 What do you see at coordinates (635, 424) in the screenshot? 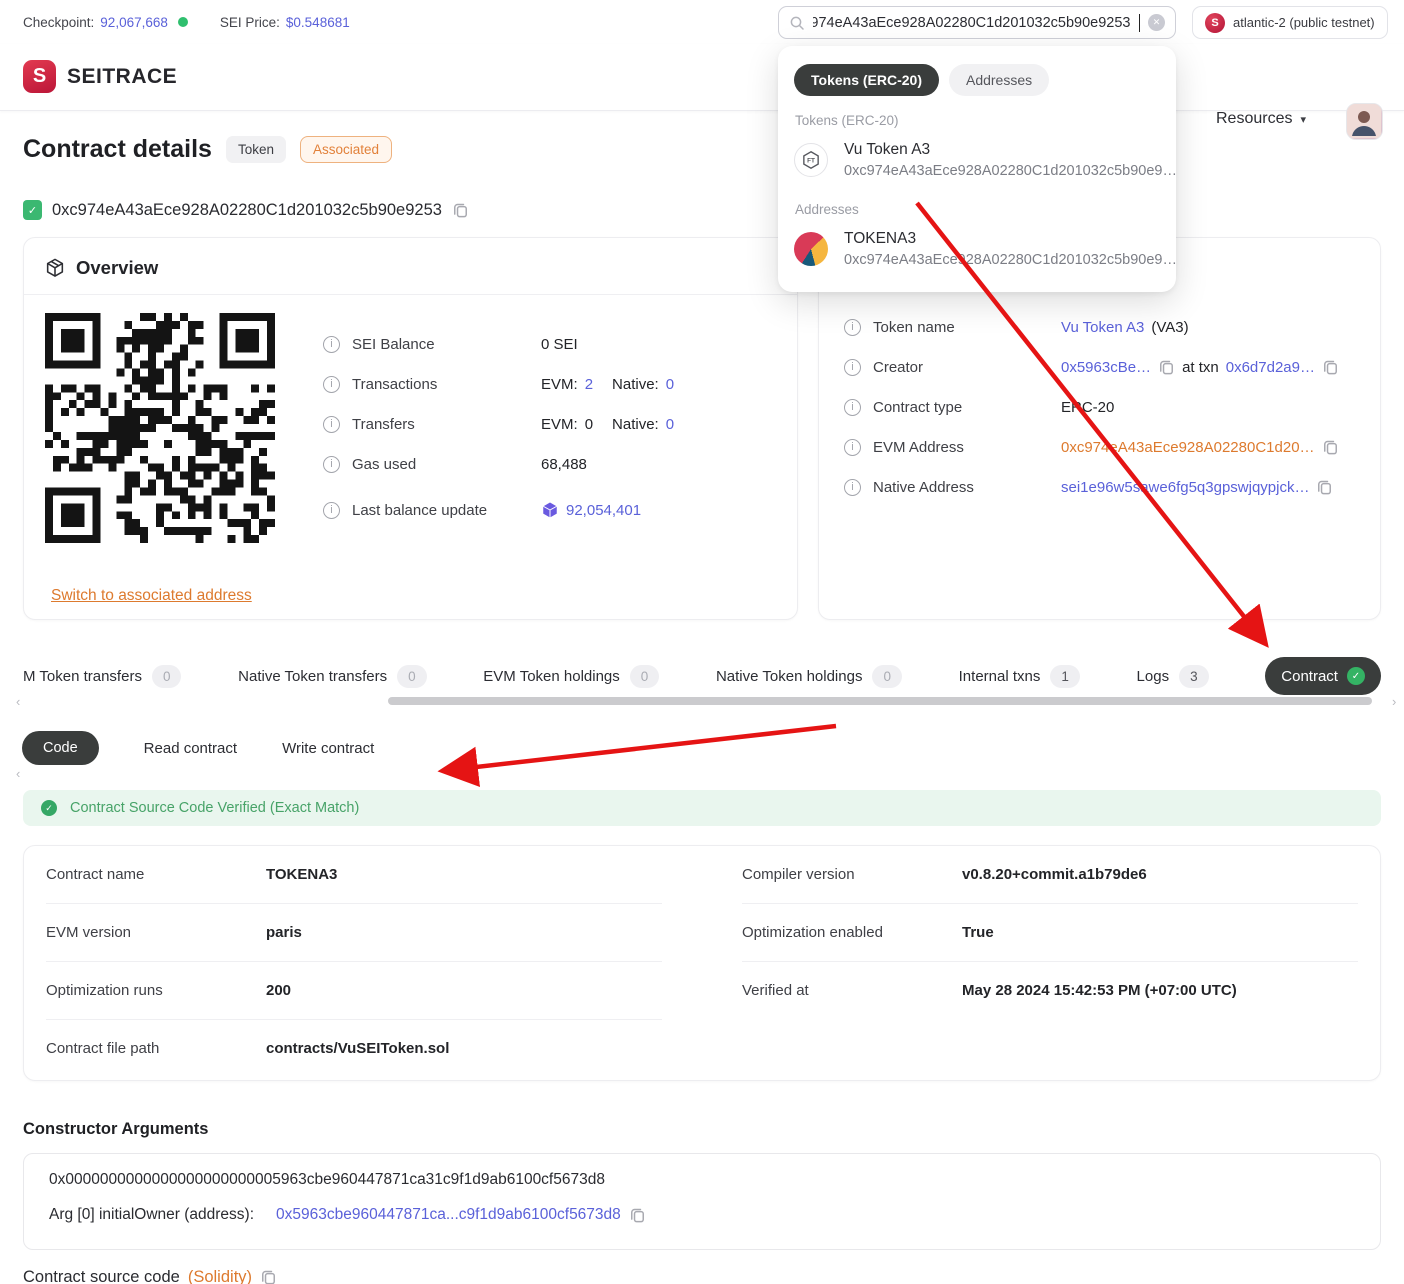
I see `native-label: Native:` at bounding box center [635, 424].